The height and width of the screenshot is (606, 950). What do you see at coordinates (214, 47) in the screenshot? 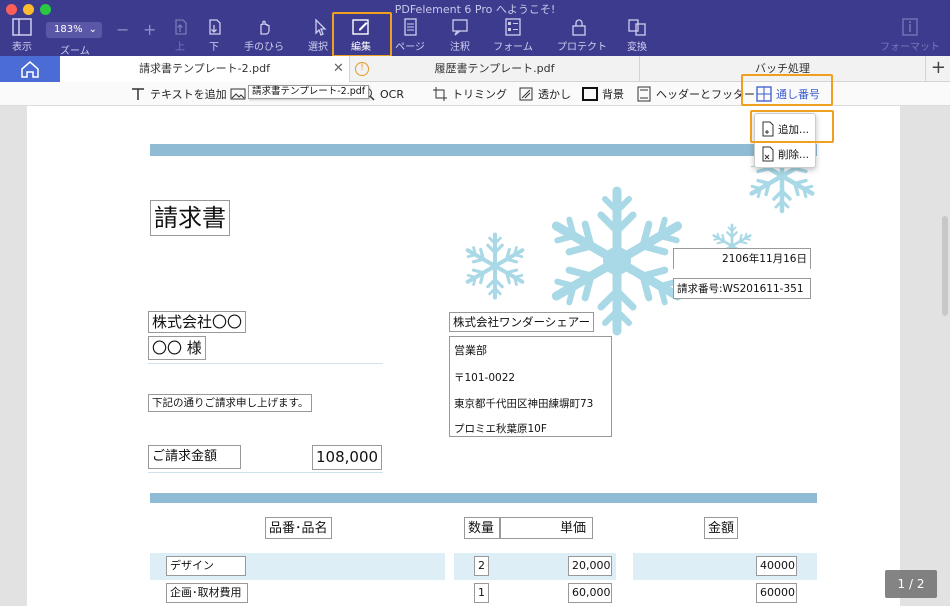
I see `page-down-label: 下` at bounding box center [214, 47].